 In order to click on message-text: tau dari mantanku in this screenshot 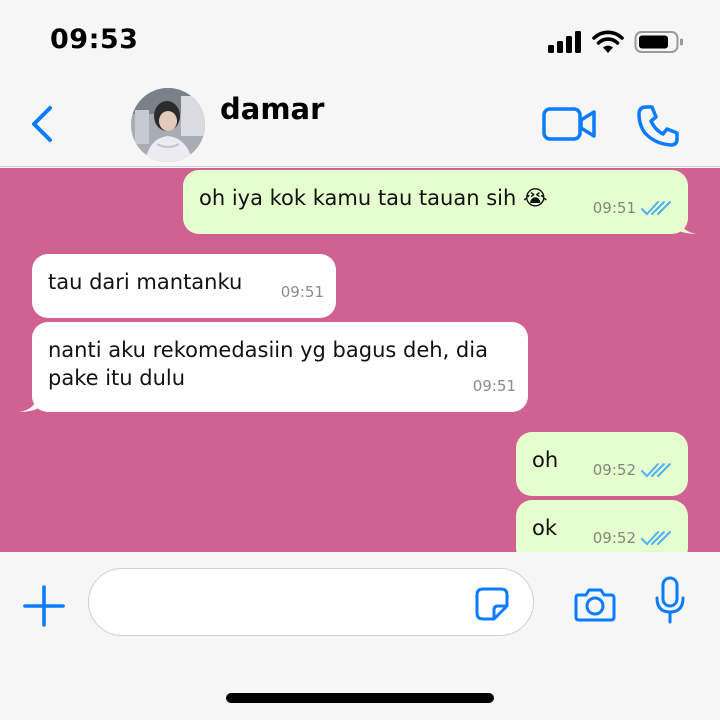, I will do `click(145, 282)`.